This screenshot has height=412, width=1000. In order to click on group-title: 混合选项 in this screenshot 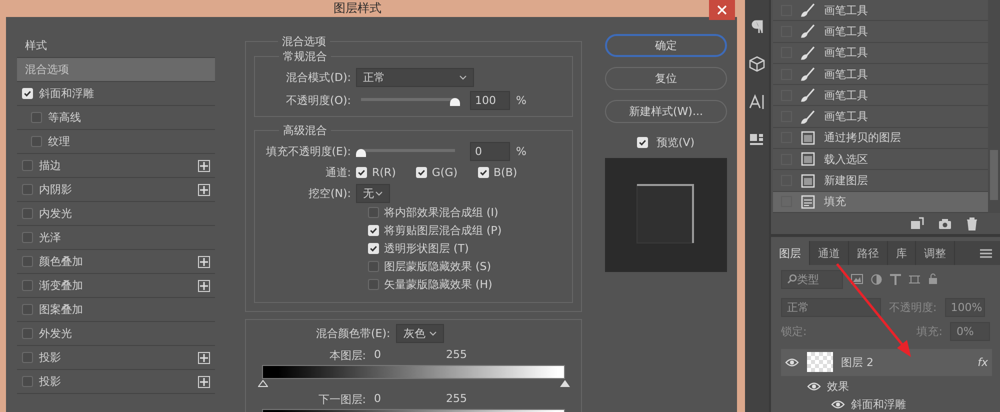, I will do `click(304, 41)`.